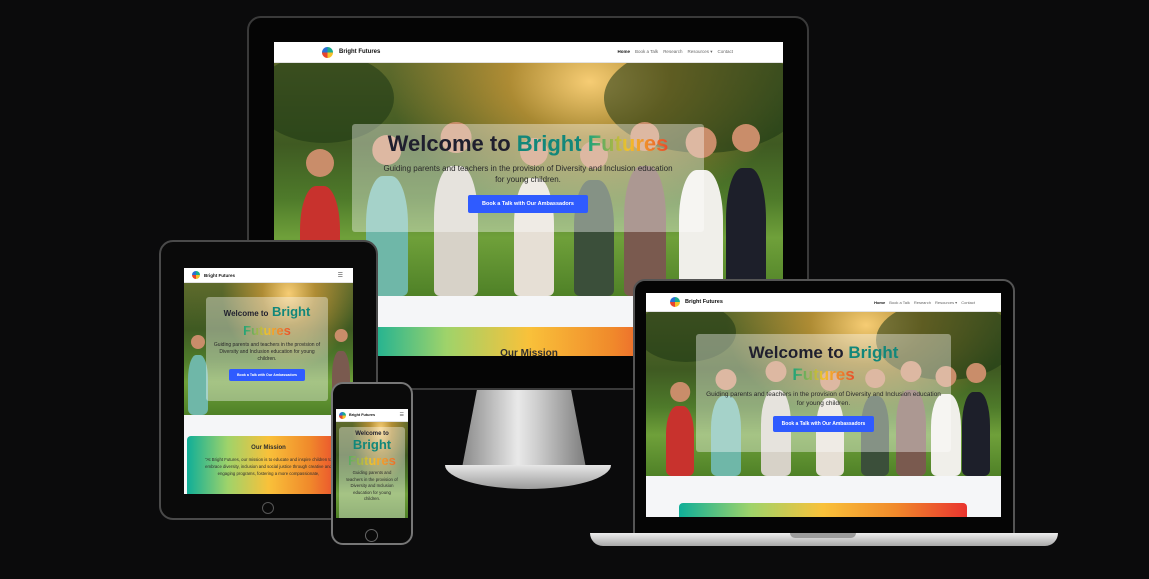  I want to click on desktop-stand-base, so click(528, 477).